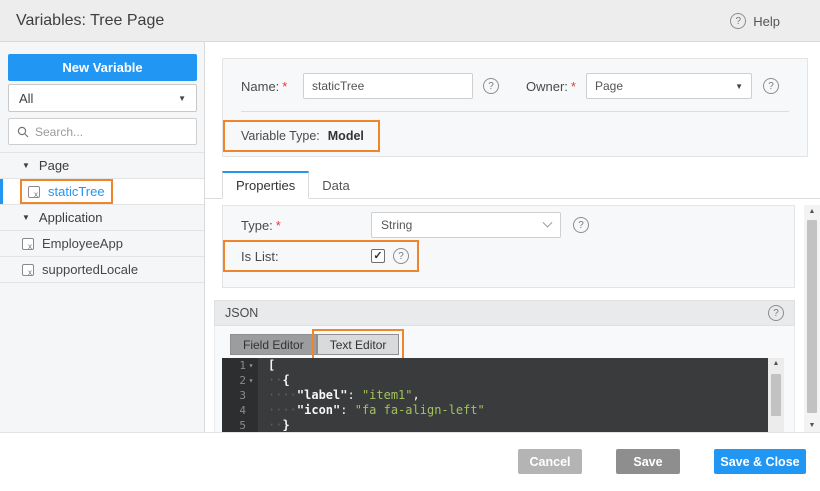  I want to click on sidebar-item-statictree: x staticTree, so click(102, 192).